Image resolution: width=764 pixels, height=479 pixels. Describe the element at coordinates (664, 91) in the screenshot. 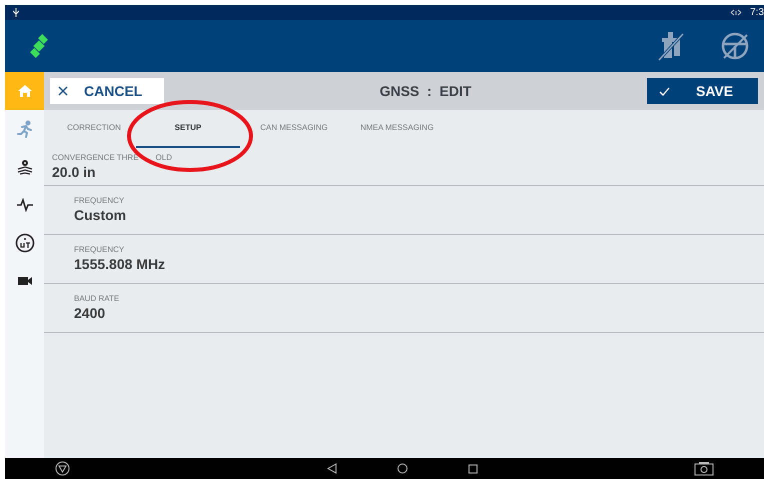

I see `check-icon` at that location.